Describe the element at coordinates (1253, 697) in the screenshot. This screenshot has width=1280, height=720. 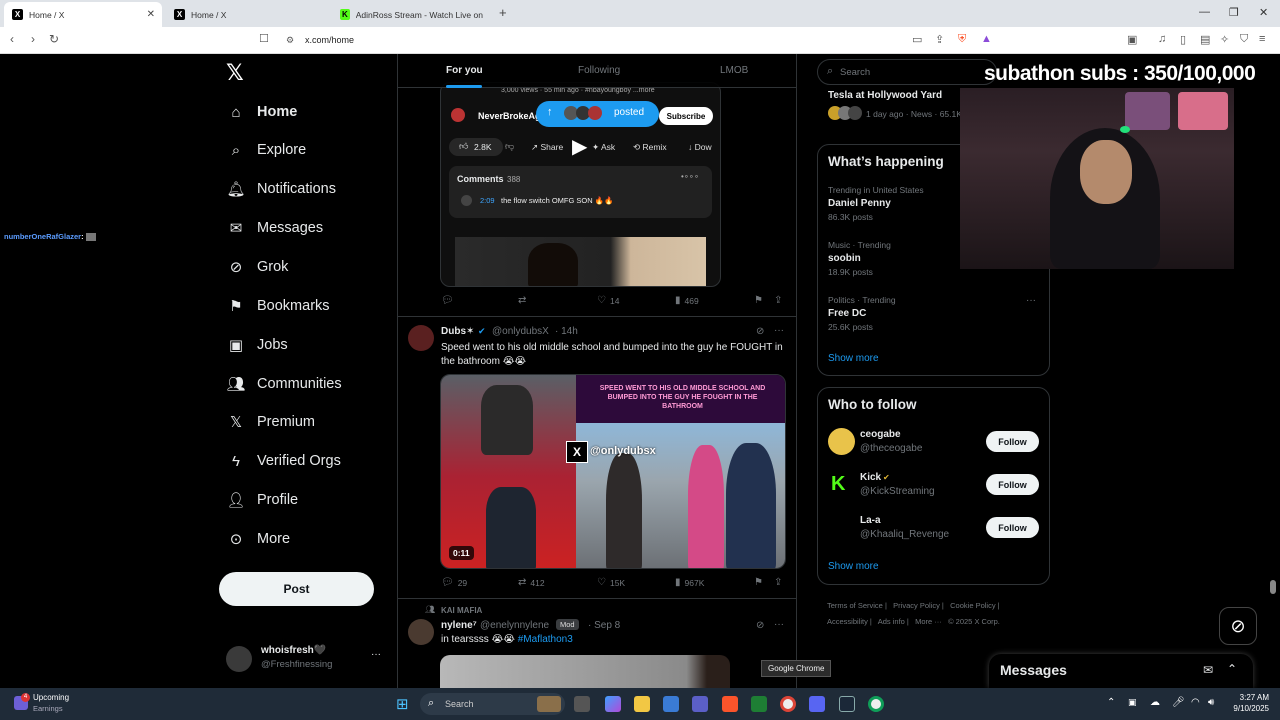
I see `clock-time: 3:27 AM` at that location.